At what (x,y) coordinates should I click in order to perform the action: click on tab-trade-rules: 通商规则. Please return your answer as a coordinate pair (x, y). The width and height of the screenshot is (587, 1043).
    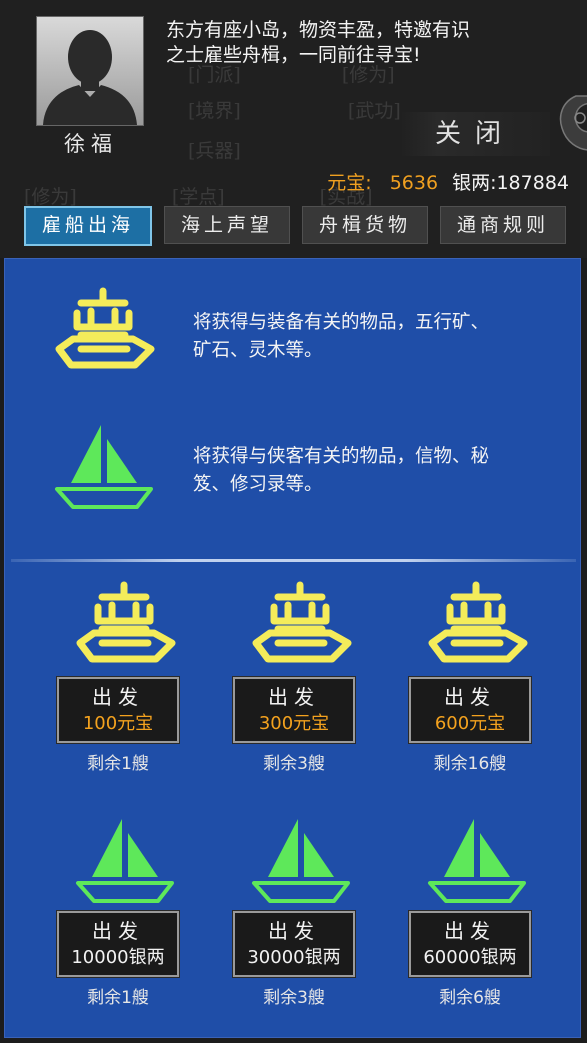
    Looking at the image, I should click on (503, 225).